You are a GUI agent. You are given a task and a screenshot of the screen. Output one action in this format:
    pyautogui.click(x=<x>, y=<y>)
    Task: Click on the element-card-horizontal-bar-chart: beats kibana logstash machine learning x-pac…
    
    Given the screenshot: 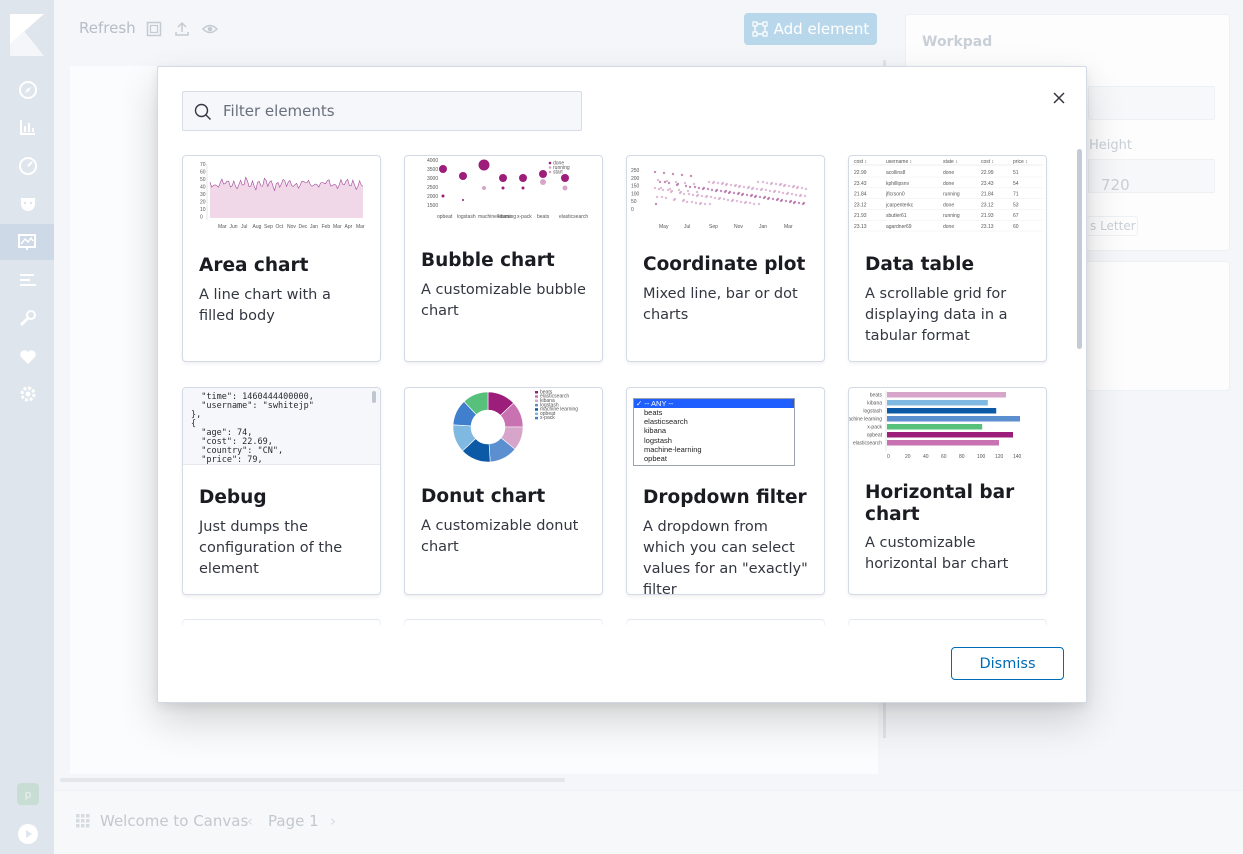 What is the action you would take?
    pyautogui.click(x=947, y=491)
    